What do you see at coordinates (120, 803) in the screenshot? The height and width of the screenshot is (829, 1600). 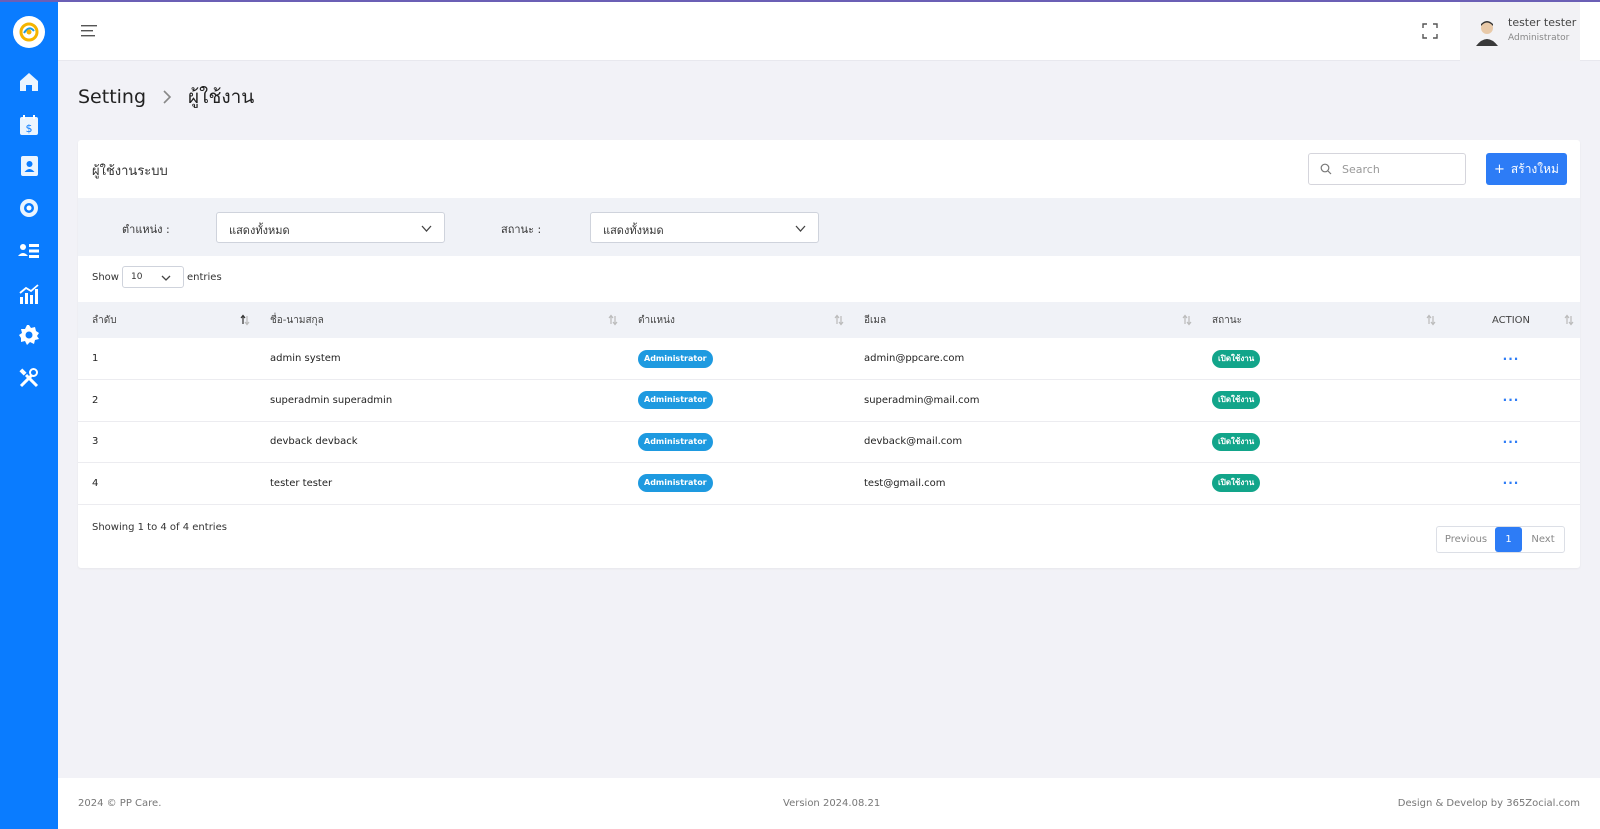 I see `footer-copyright: 2024 © PP Care.` at bounding box center [120, 803].